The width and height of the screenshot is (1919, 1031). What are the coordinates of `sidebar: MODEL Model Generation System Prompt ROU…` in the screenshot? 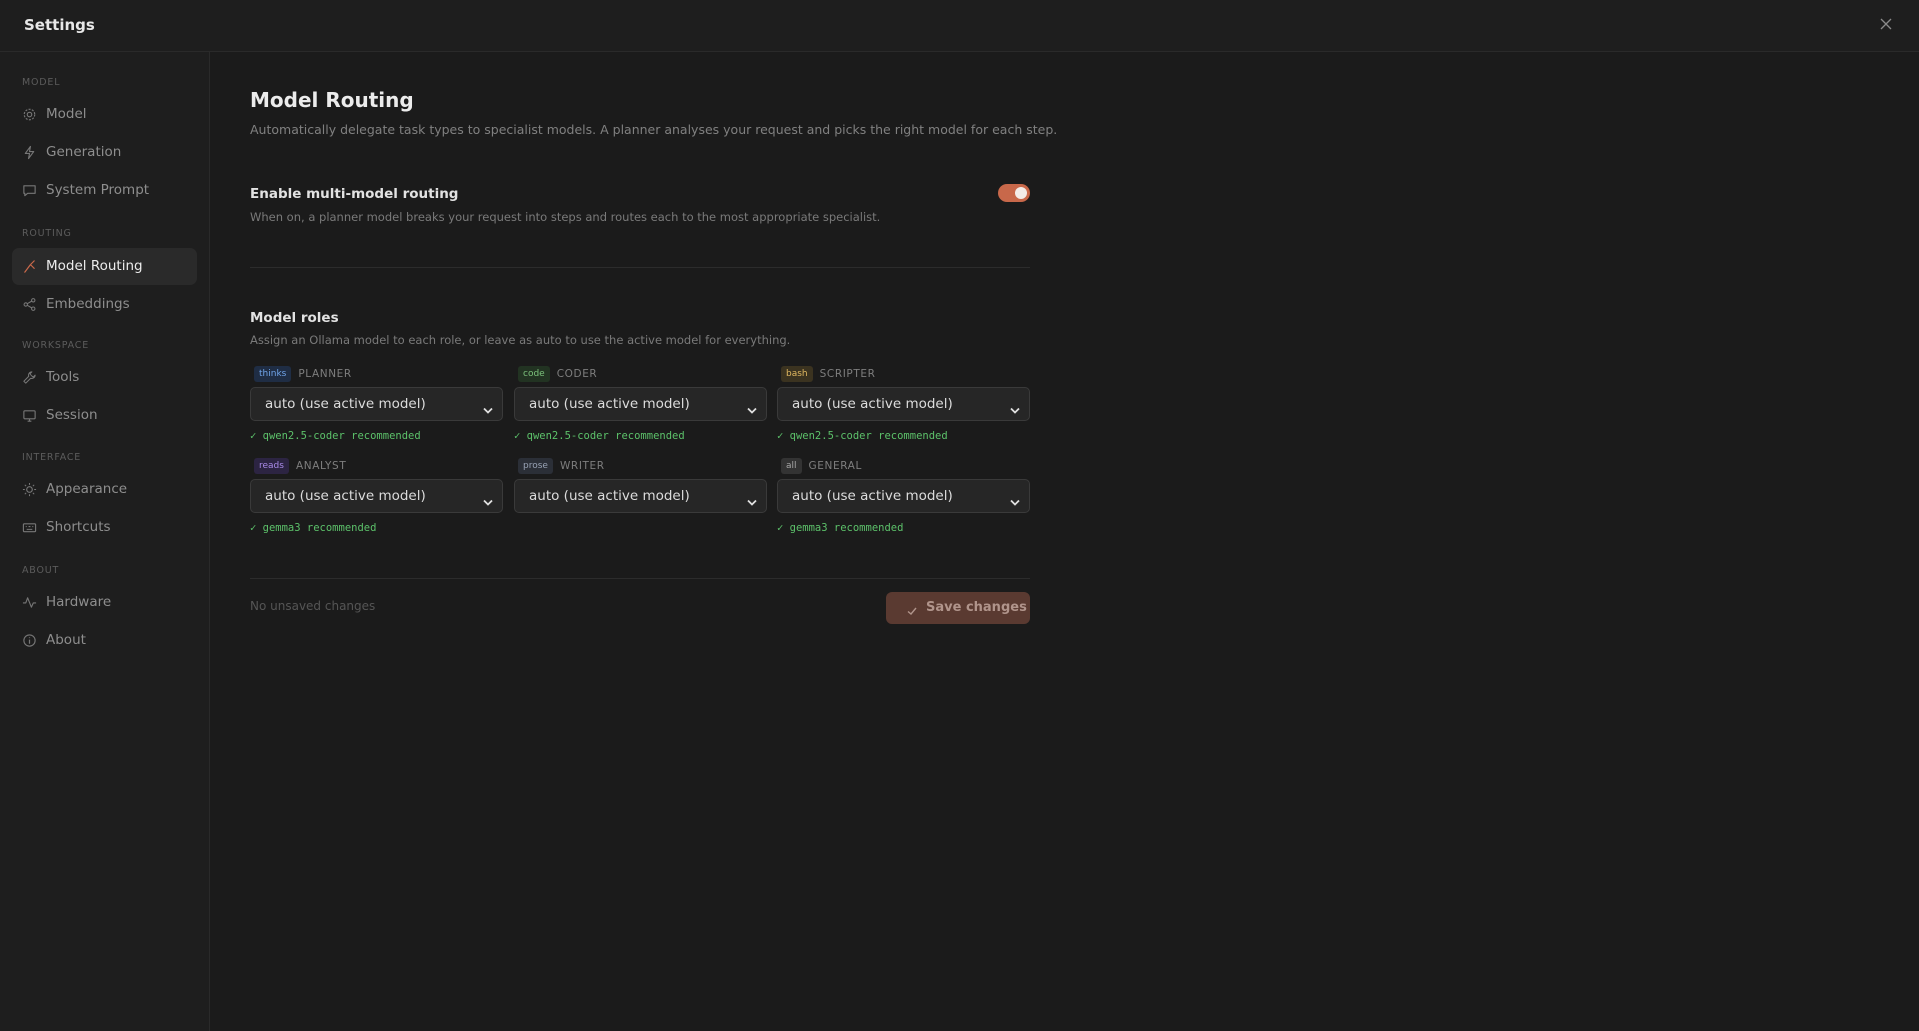 It's located at (105, 541).